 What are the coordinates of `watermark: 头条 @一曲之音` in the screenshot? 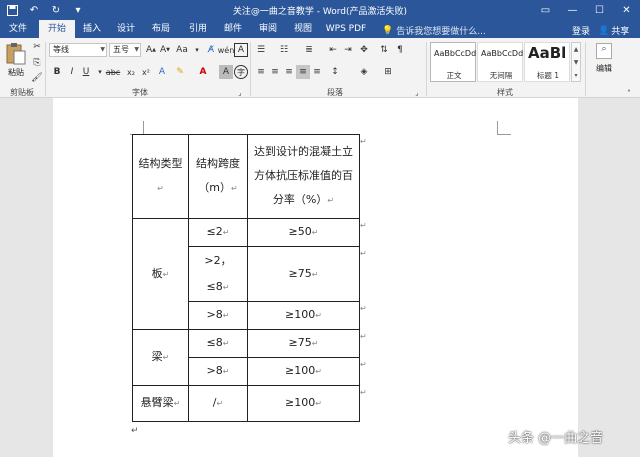 It's located at (556, 438).